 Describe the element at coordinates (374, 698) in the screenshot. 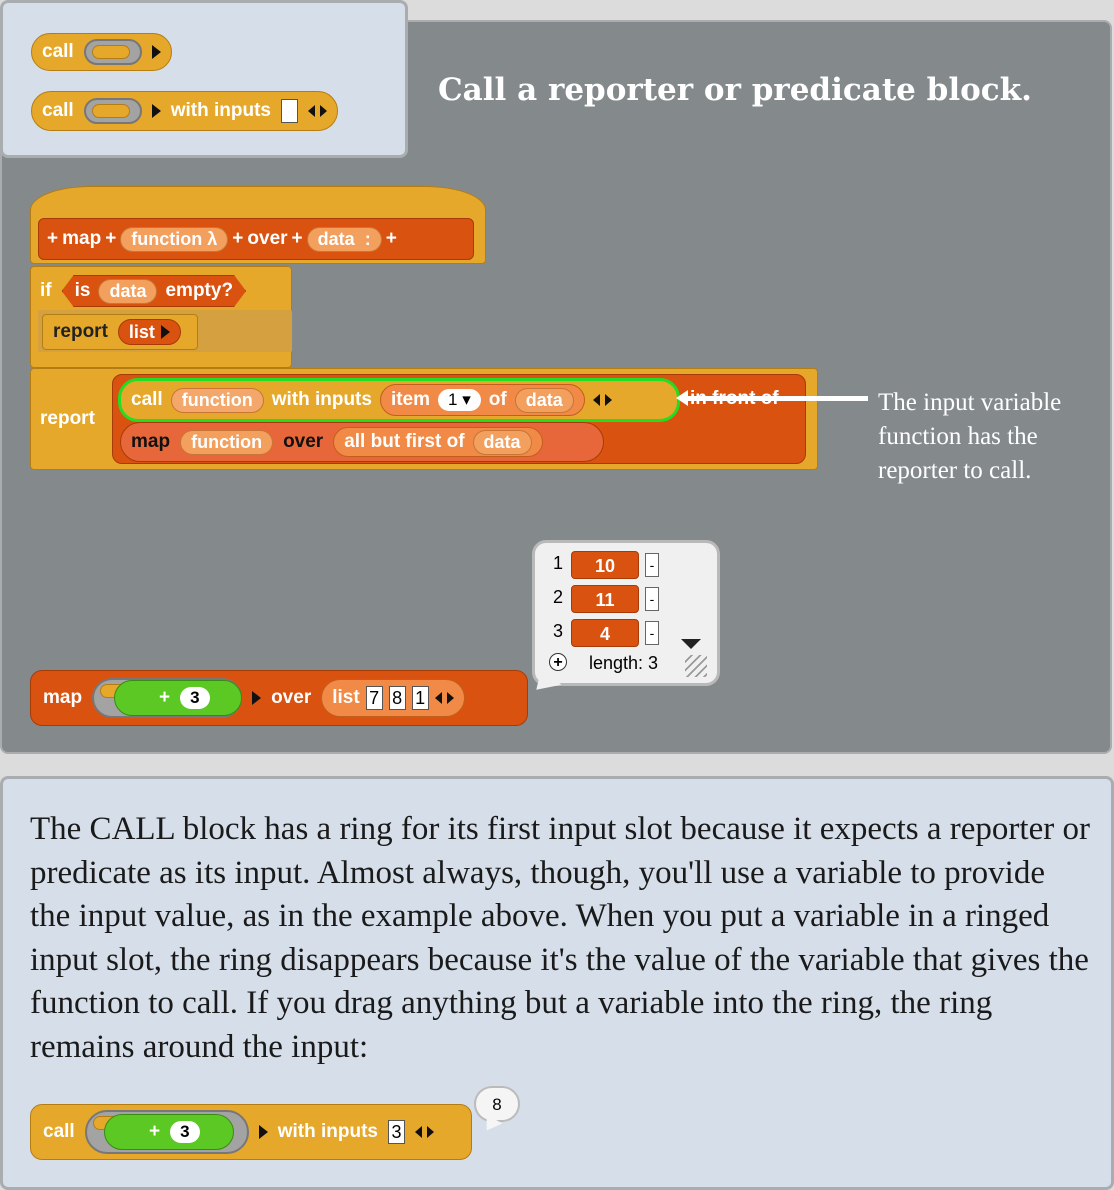

I see `list-item-slot: 7` at that location.